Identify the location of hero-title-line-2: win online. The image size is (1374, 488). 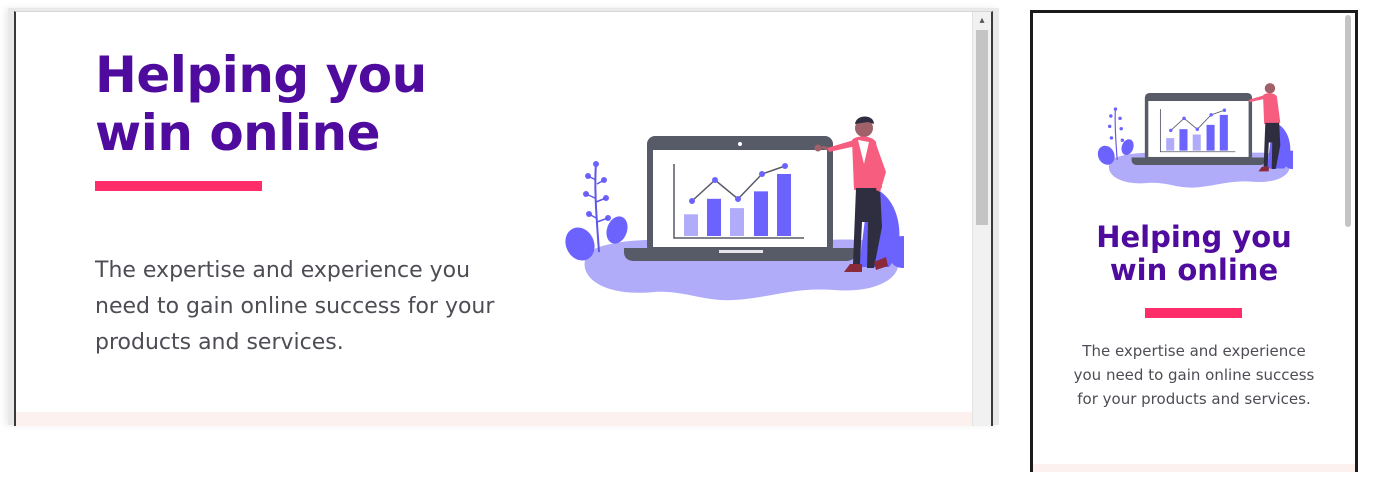
(238, 133).